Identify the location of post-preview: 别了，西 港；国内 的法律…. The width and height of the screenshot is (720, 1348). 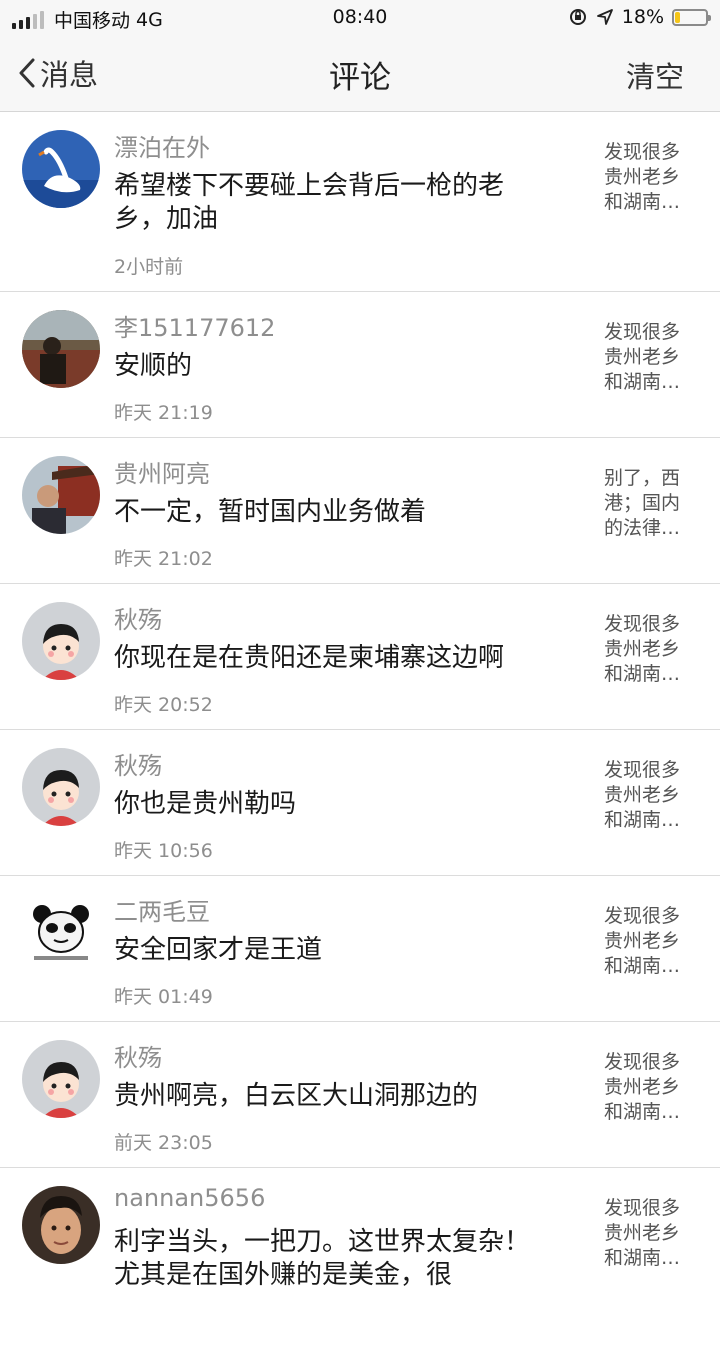
(650, 503).